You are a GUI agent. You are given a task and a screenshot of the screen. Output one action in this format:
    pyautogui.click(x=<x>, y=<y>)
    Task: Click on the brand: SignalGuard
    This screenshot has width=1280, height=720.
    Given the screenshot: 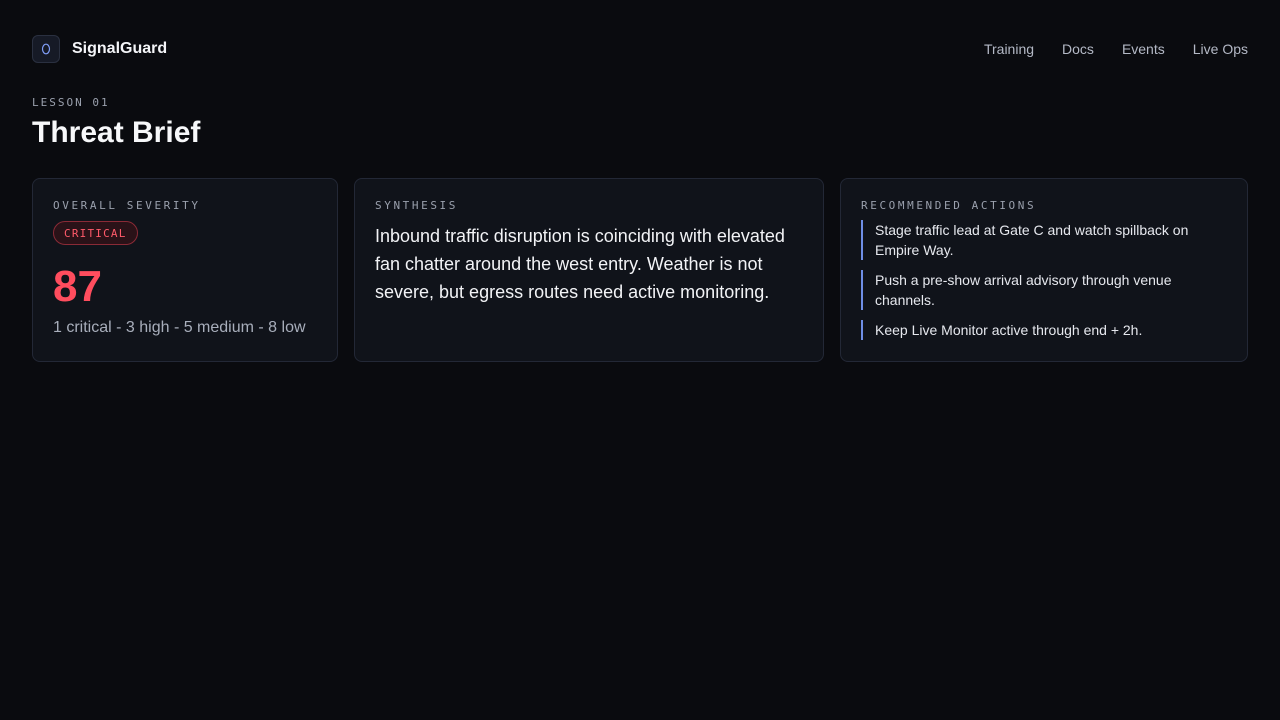 What is the action you would take?
    pyautogui.click(x=99, y=49)
    